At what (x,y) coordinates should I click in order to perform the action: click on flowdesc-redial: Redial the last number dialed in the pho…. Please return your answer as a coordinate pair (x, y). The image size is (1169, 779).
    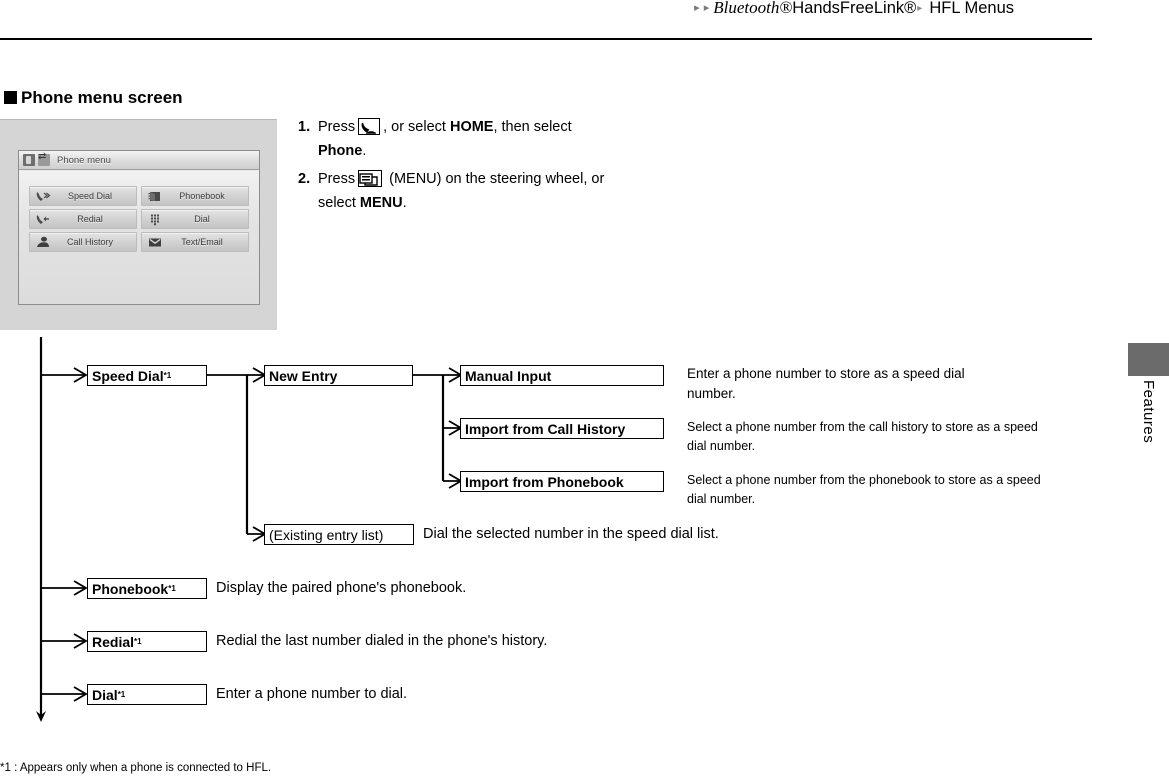
    Looking at the image, I should click on (382, 641).